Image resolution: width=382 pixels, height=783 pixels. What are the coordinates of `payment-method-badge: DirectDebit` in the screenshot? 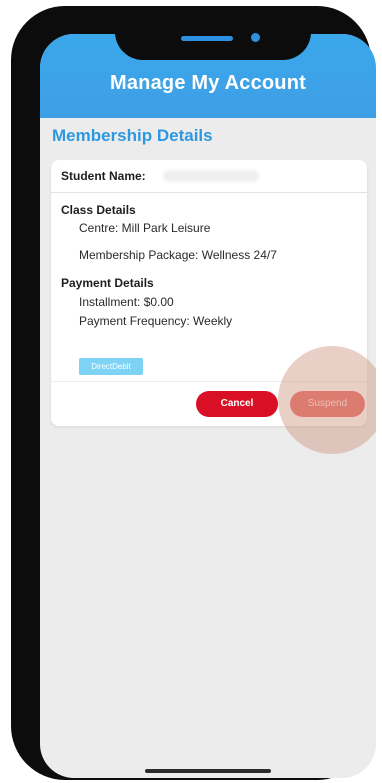 It's located at (111, 366).